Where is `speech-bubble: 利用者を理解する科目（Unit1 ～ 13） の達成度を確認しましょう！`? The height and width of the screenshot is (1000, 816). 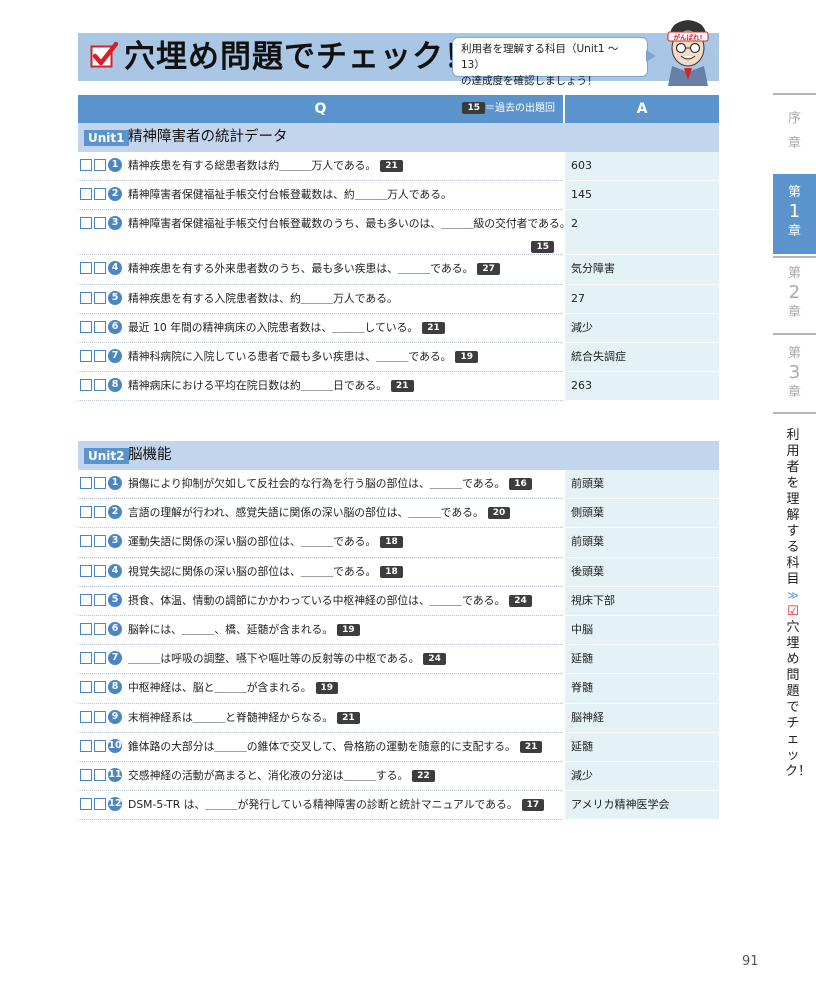 speech-bubble: 利用者を理解する科目（Unit1 ～ 13） の達成度を確認しましょう！ is located at coordinates (550, 62).